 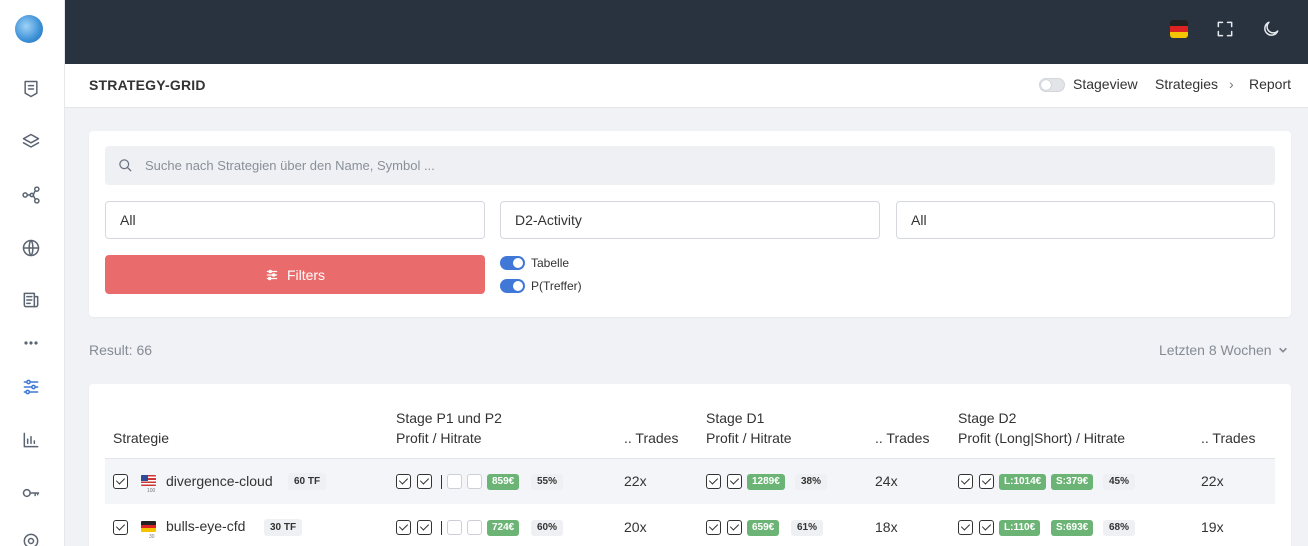 I want to click on switch-tabelle-toggle, so click(x=512, y=263).